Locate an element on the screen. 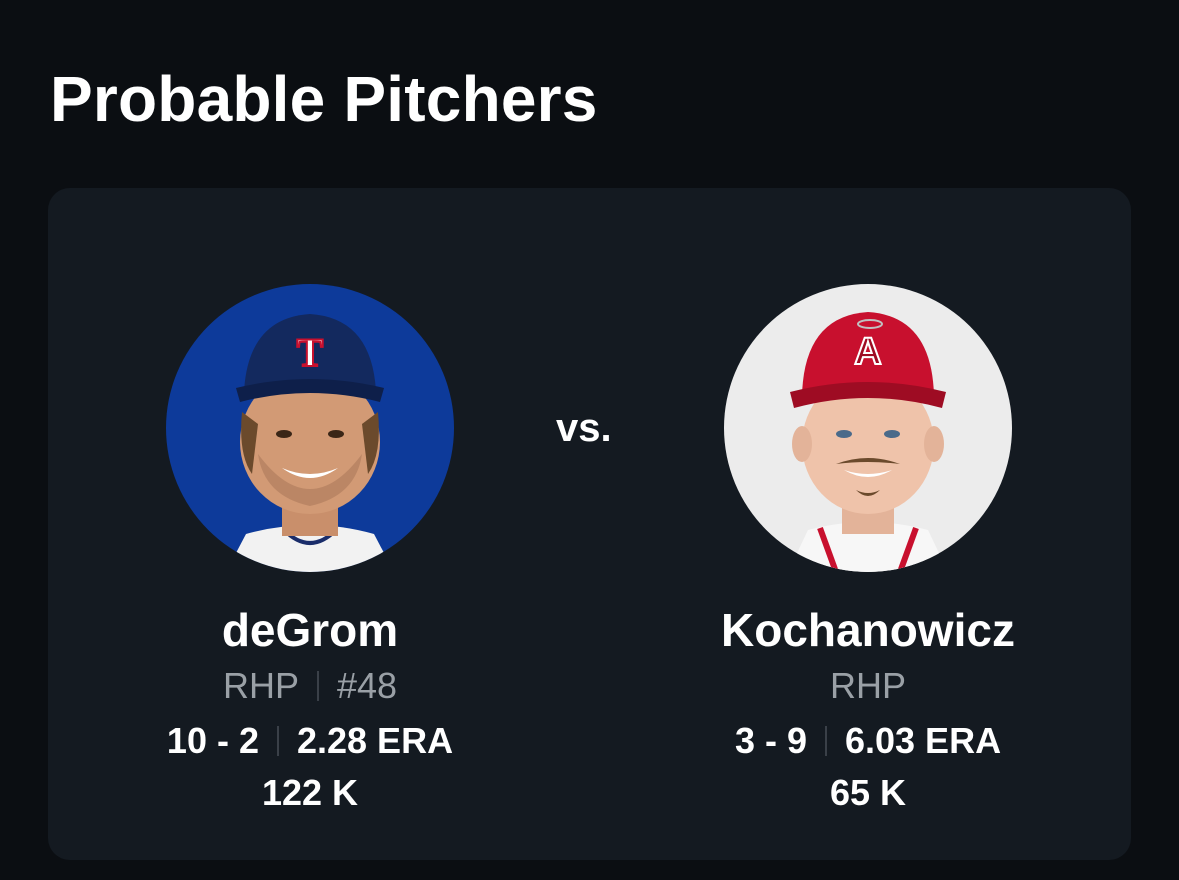  pitcher-home-meta: RHP is located at coordinates (868, 686).